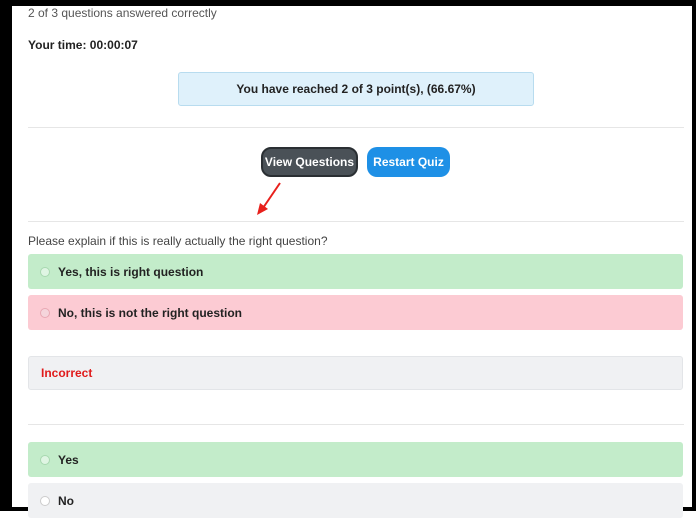  What do you see at coordinates (6, 255) in the screenshot?
I see `frame-left-border` at bounding box center [6, 255].